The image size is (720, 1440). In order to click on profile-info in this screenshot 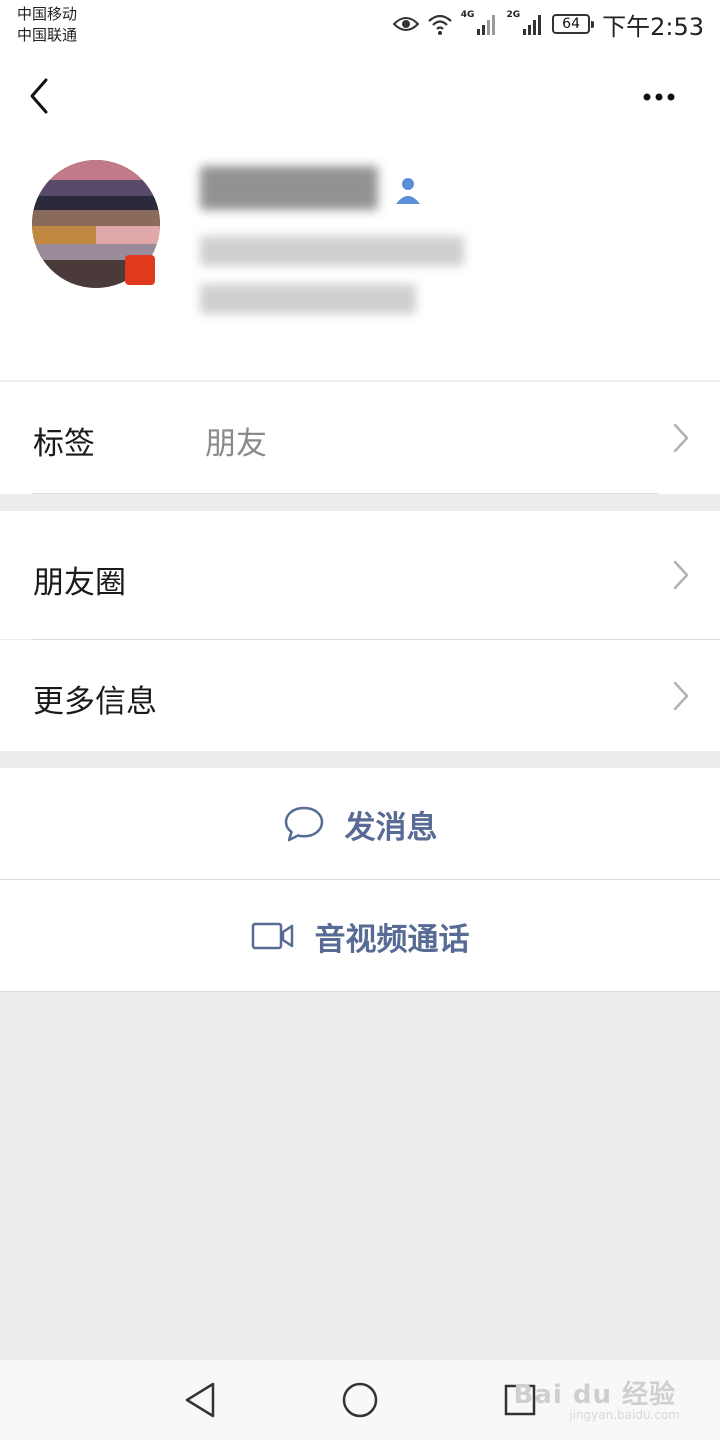, I will do `click(332, 240)`.